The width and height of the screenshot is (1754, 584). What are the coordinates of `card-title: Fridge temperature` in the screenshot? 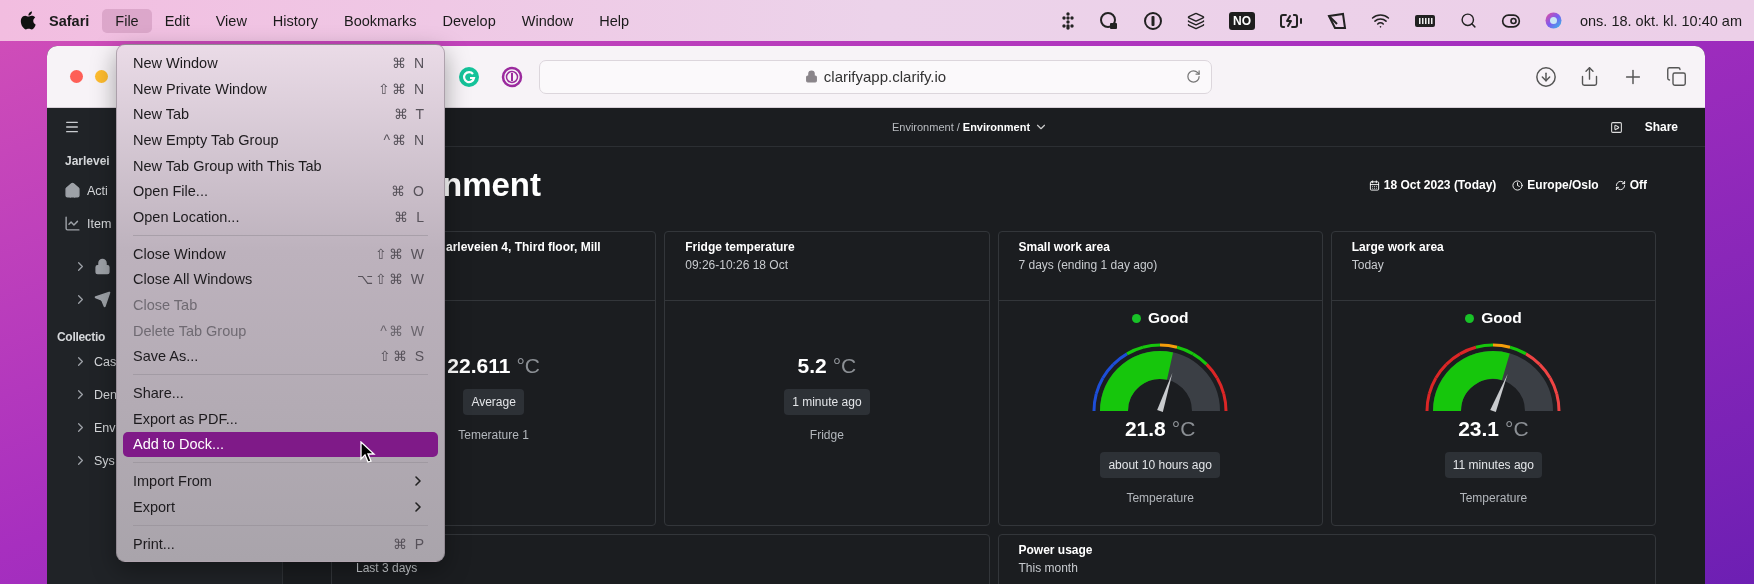 It's located at (740, 247).